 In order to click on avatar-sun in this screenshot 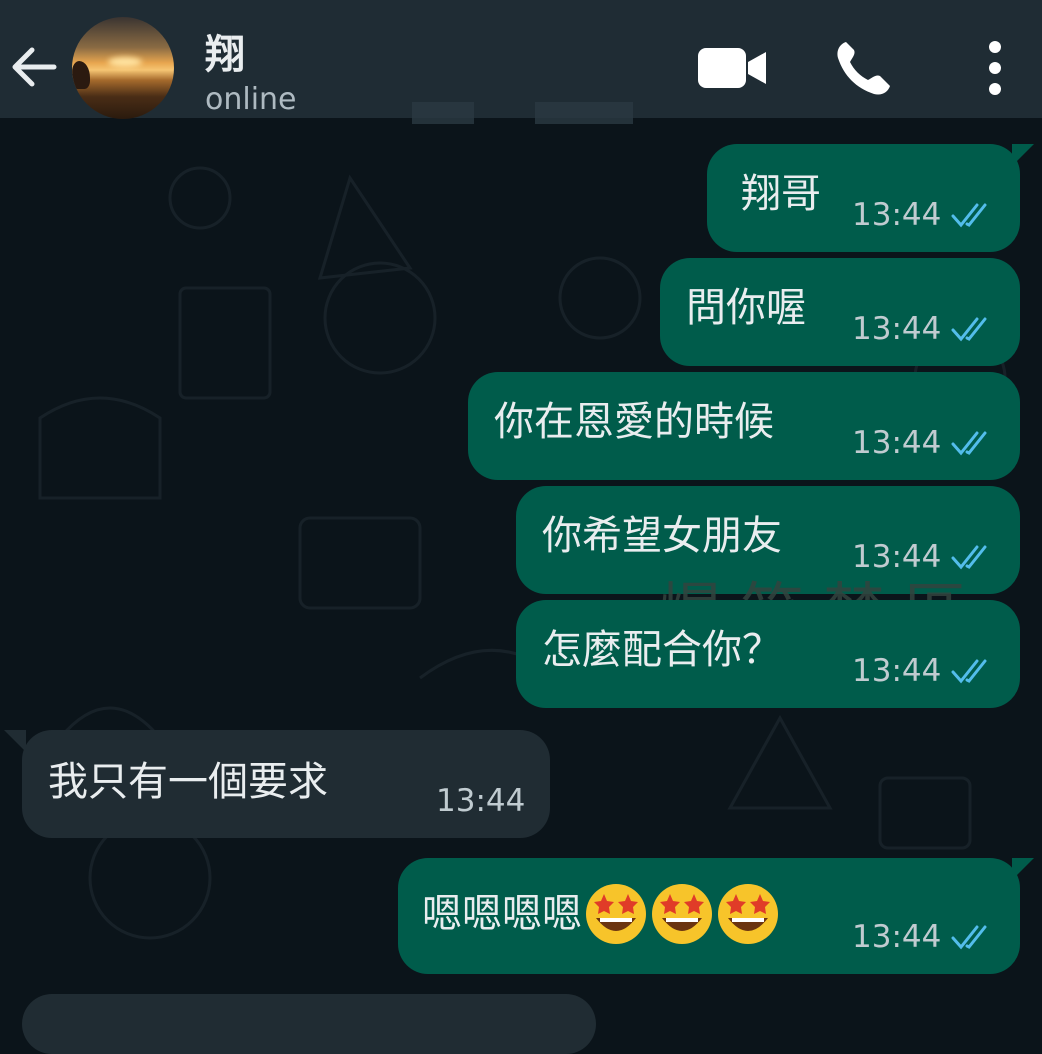, I will do `click(125, 62)`.